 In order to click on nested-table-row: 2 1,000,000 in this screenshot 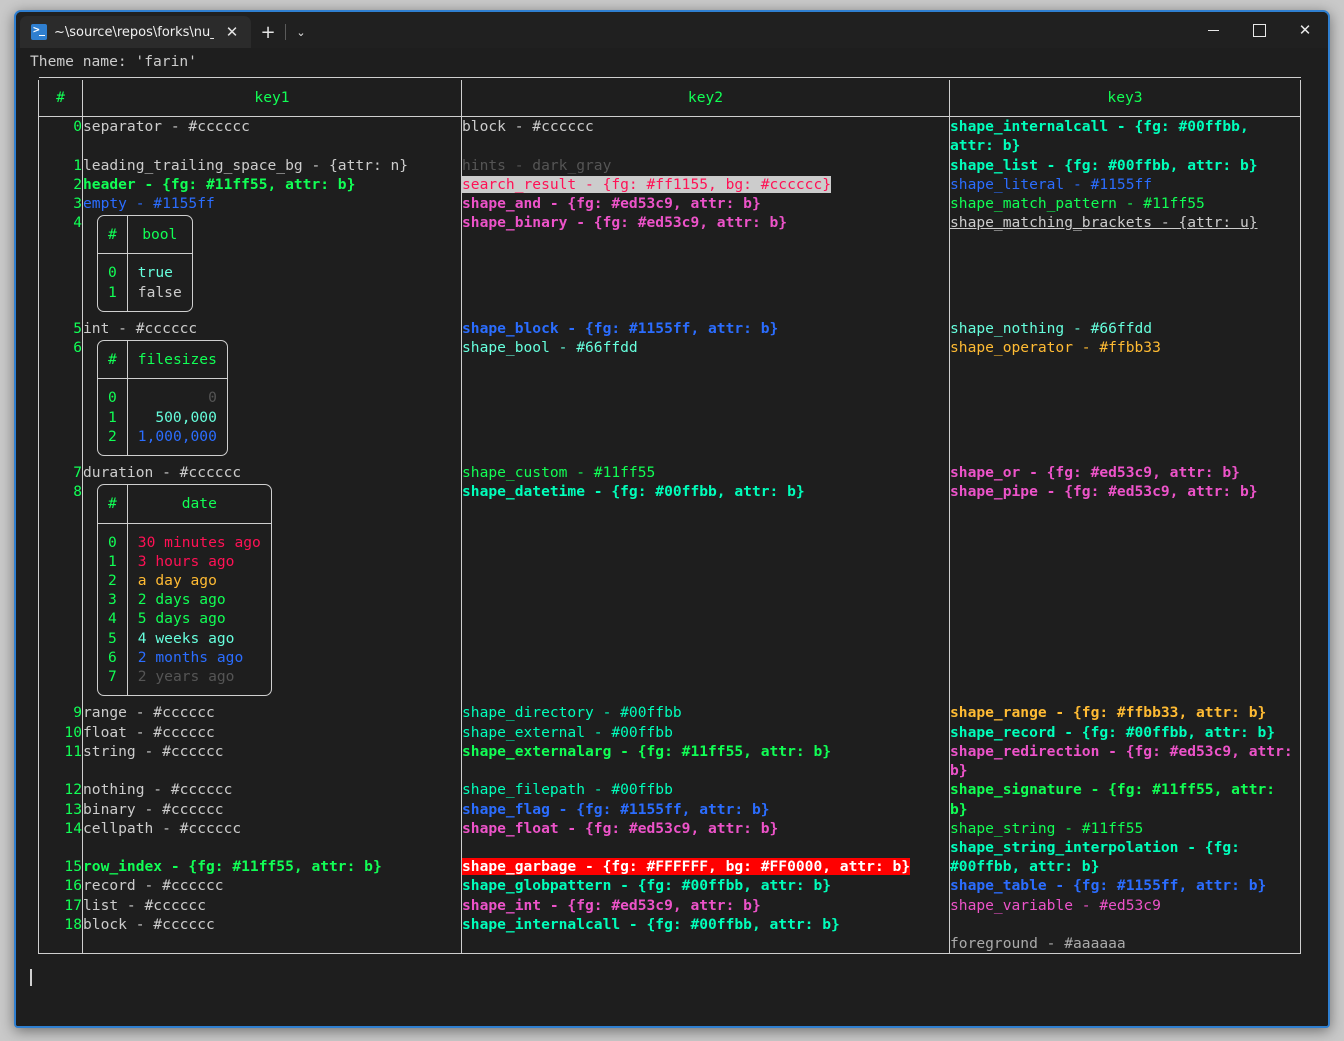, I will do `click(162, 441)`.